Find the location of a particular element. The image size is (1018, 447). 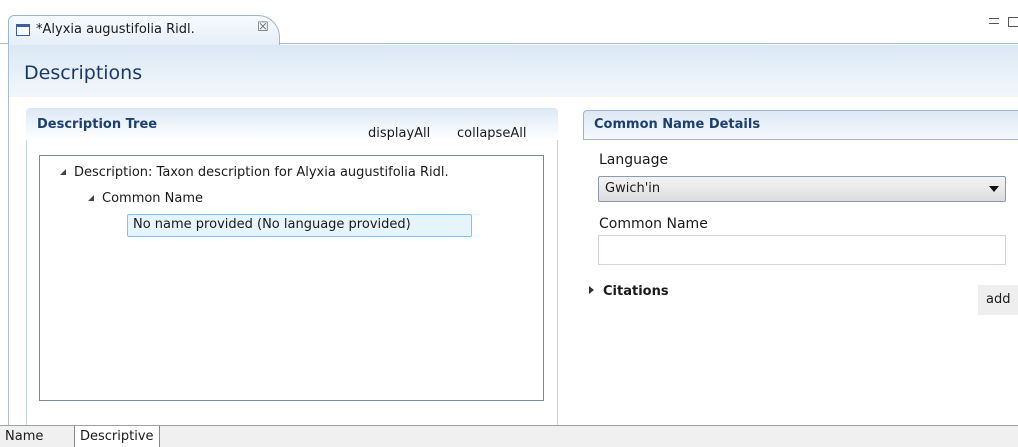

editor-tab-title: *Alyxia augustifolia Ridl. is located at coordinates (115, 29).